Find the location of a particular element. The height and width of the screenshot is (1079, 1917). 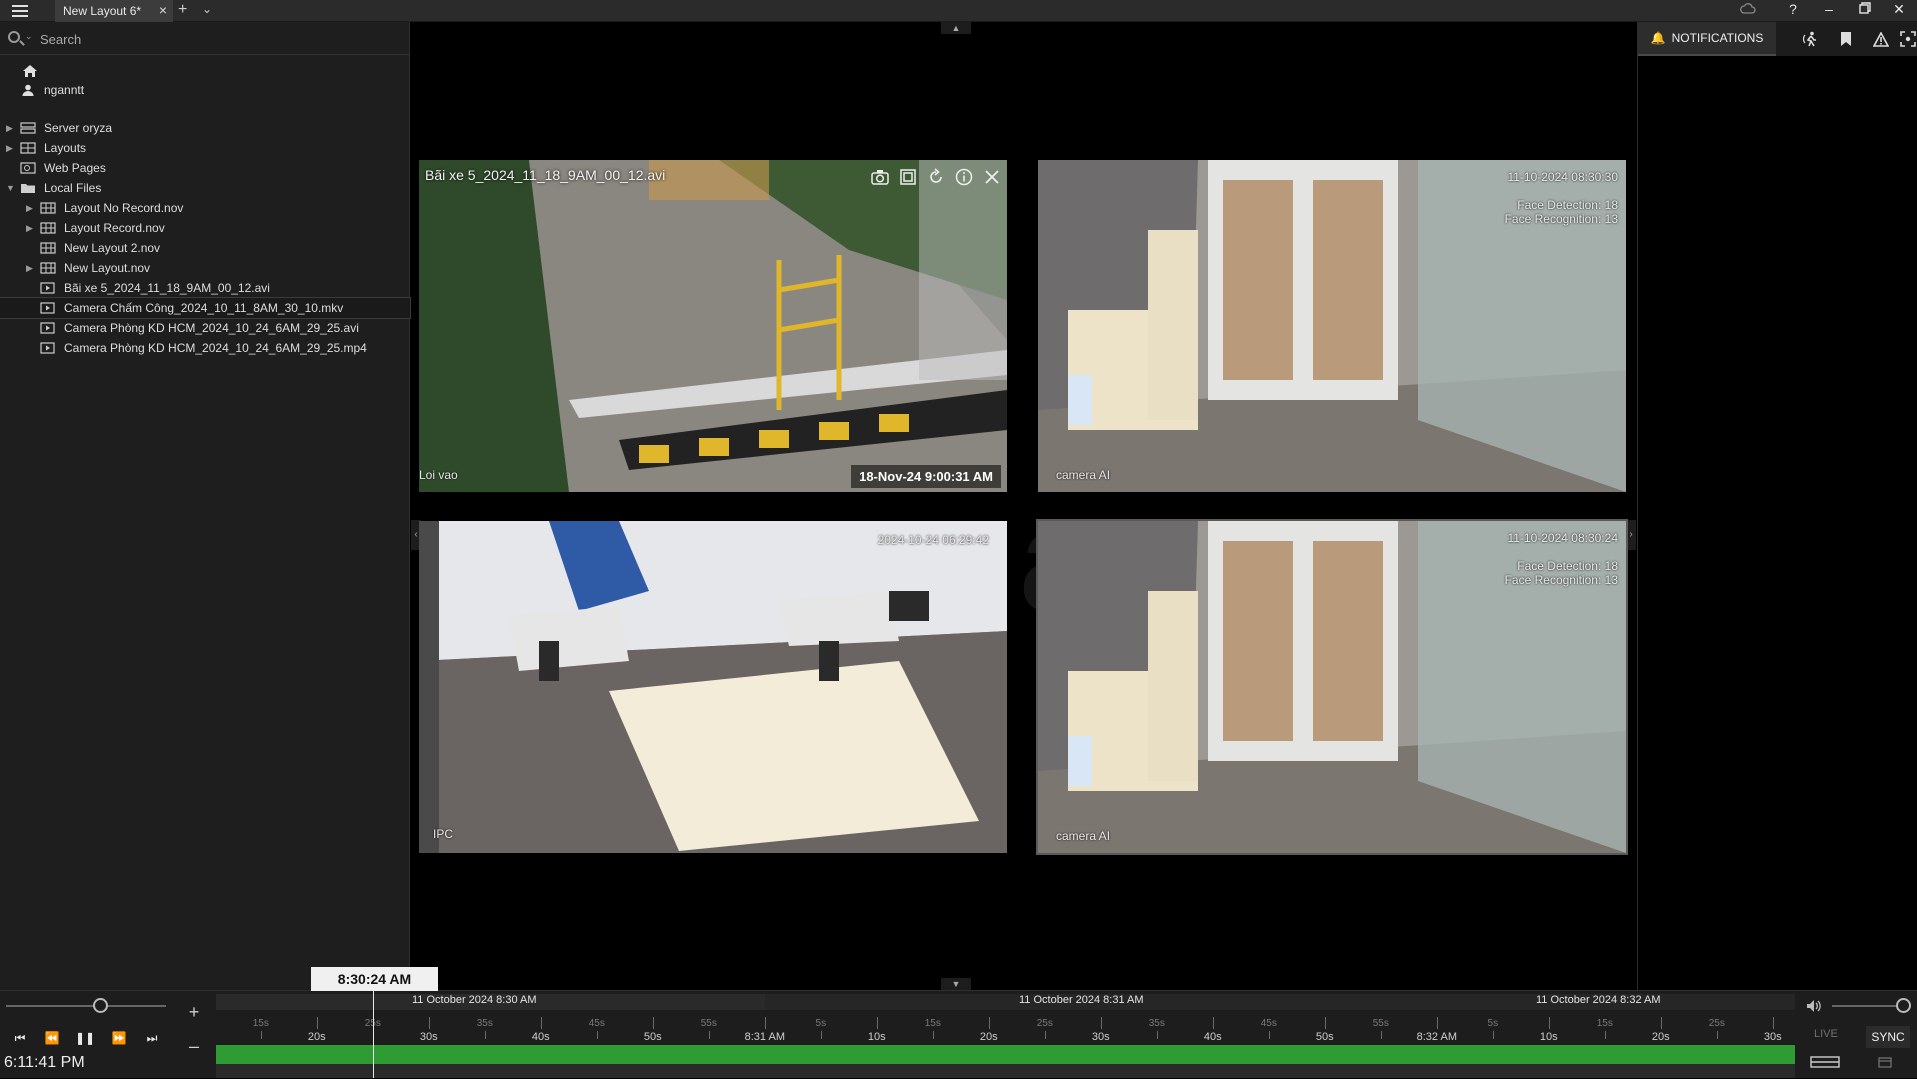

timeline-minor-label: 15s is located at coordinates (260, 1023).